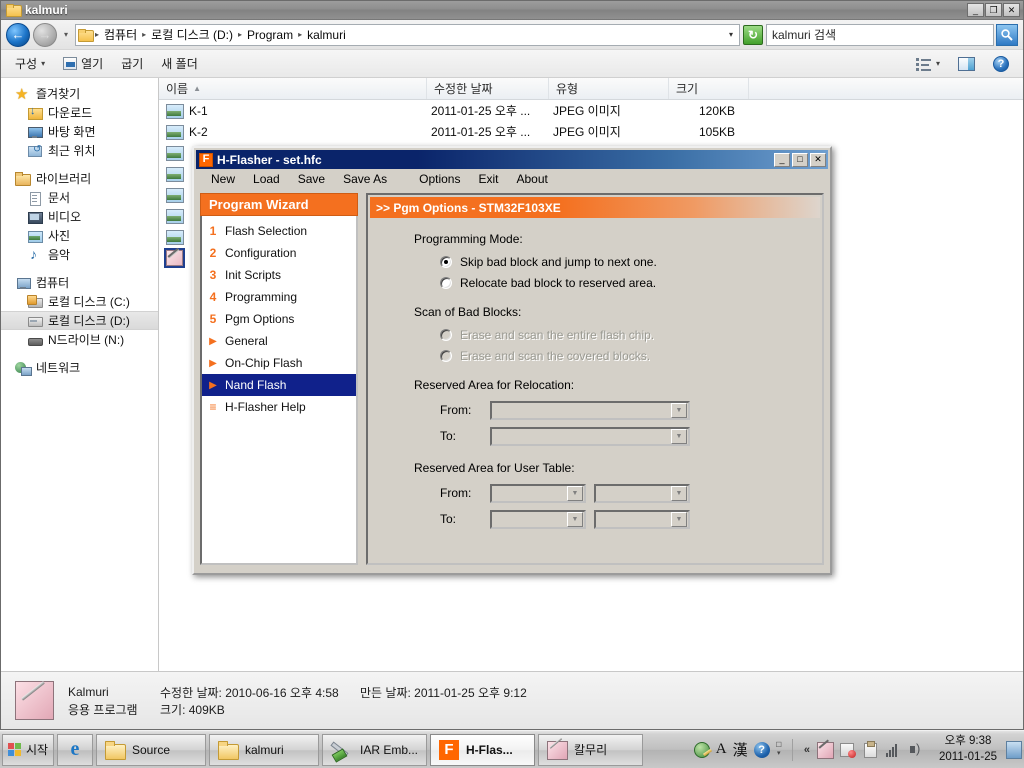  What do you see at coordinates (79, 197) in the screenshot?
I see `sidebar-item-documents: 문서` at bounding box center [79, 197].